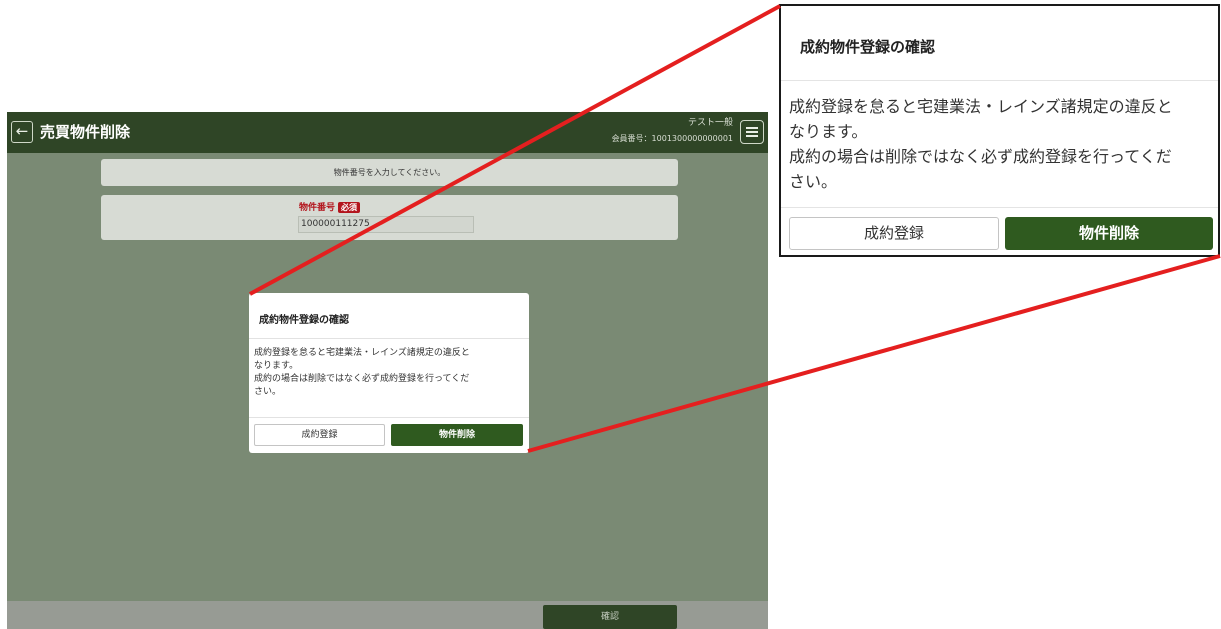 The image size is (1221, 629). Describe the element at coordinates (319, 435) in the screenshot. I see `register-contract-button: 成約登録` at that location.